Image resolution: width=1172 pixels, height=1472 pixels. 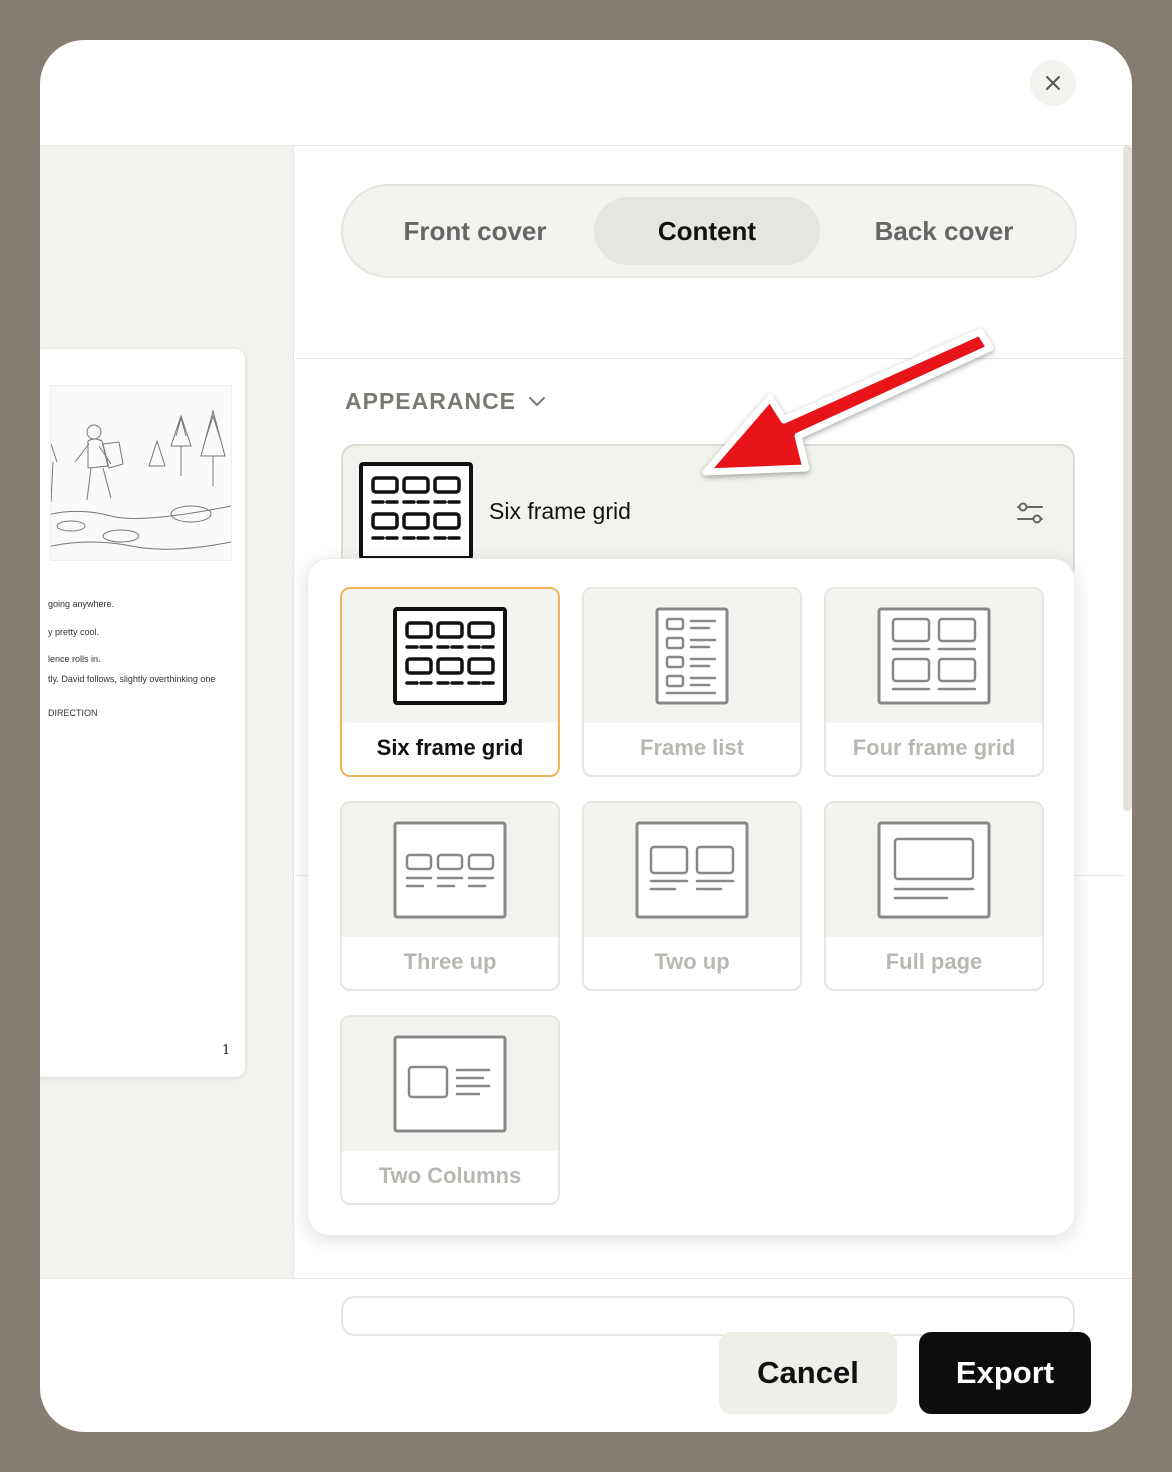 What do you see at coordinates (934, 961) in the screenshot?
I see `layout-option-label: Full page` at bounding box center [934, 961].